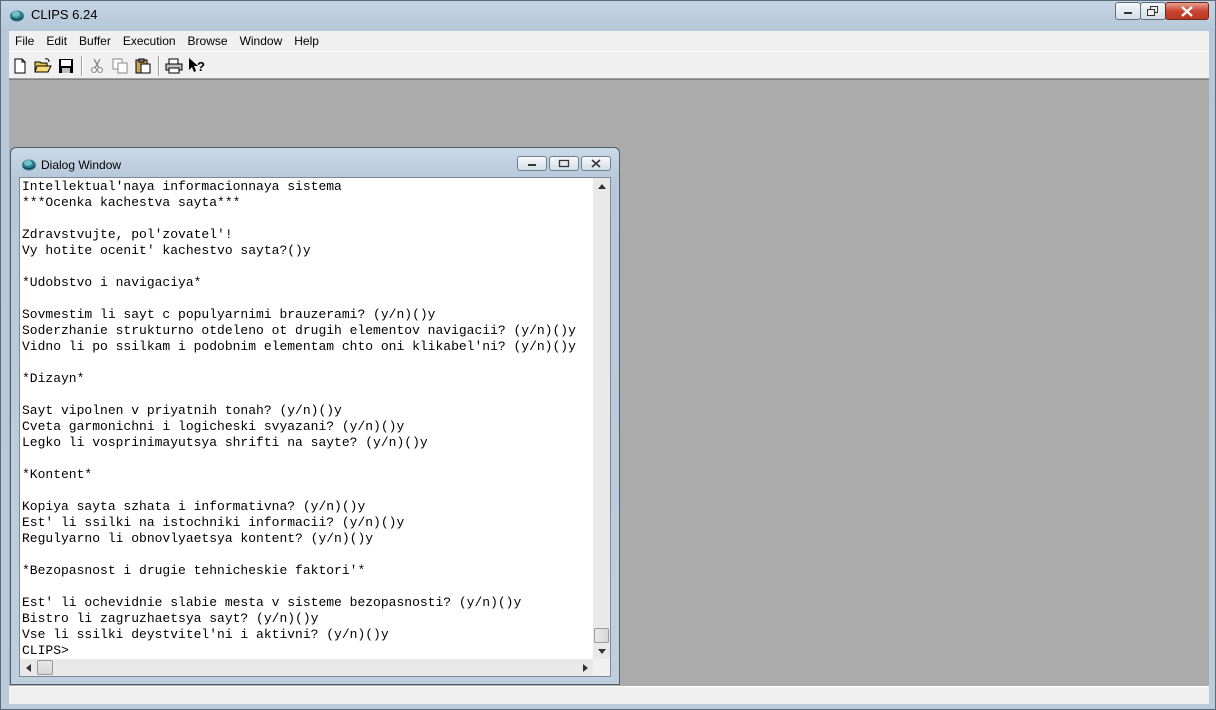 The width and height of the screenshot is (1216, 710). I want to click on cut-button, so click(97, 66).